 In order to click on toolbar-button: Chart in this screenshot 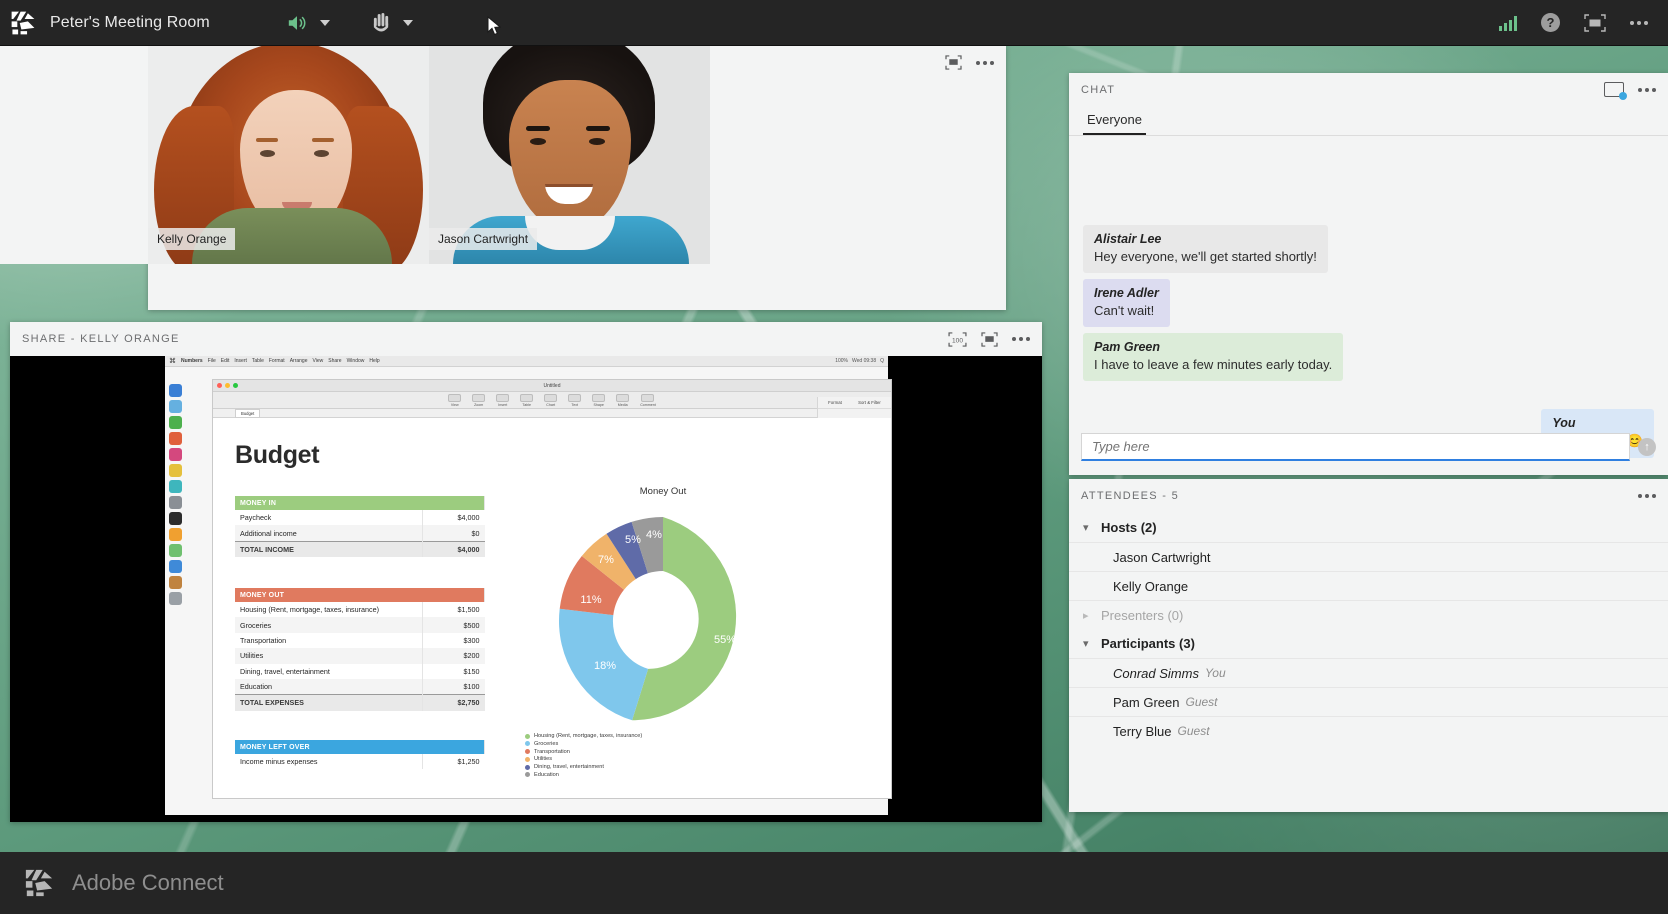, I will do `click(551, 400)`.